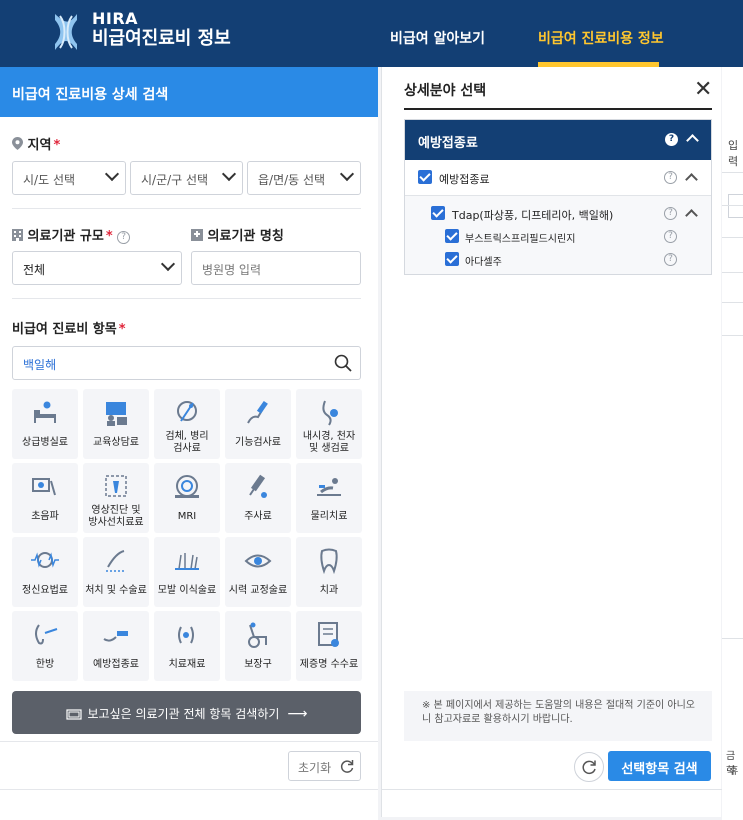  Describe the element at coordinates (116, 424) in the screenshot. I see `category-tile-consult: 교육상담료` at that location.